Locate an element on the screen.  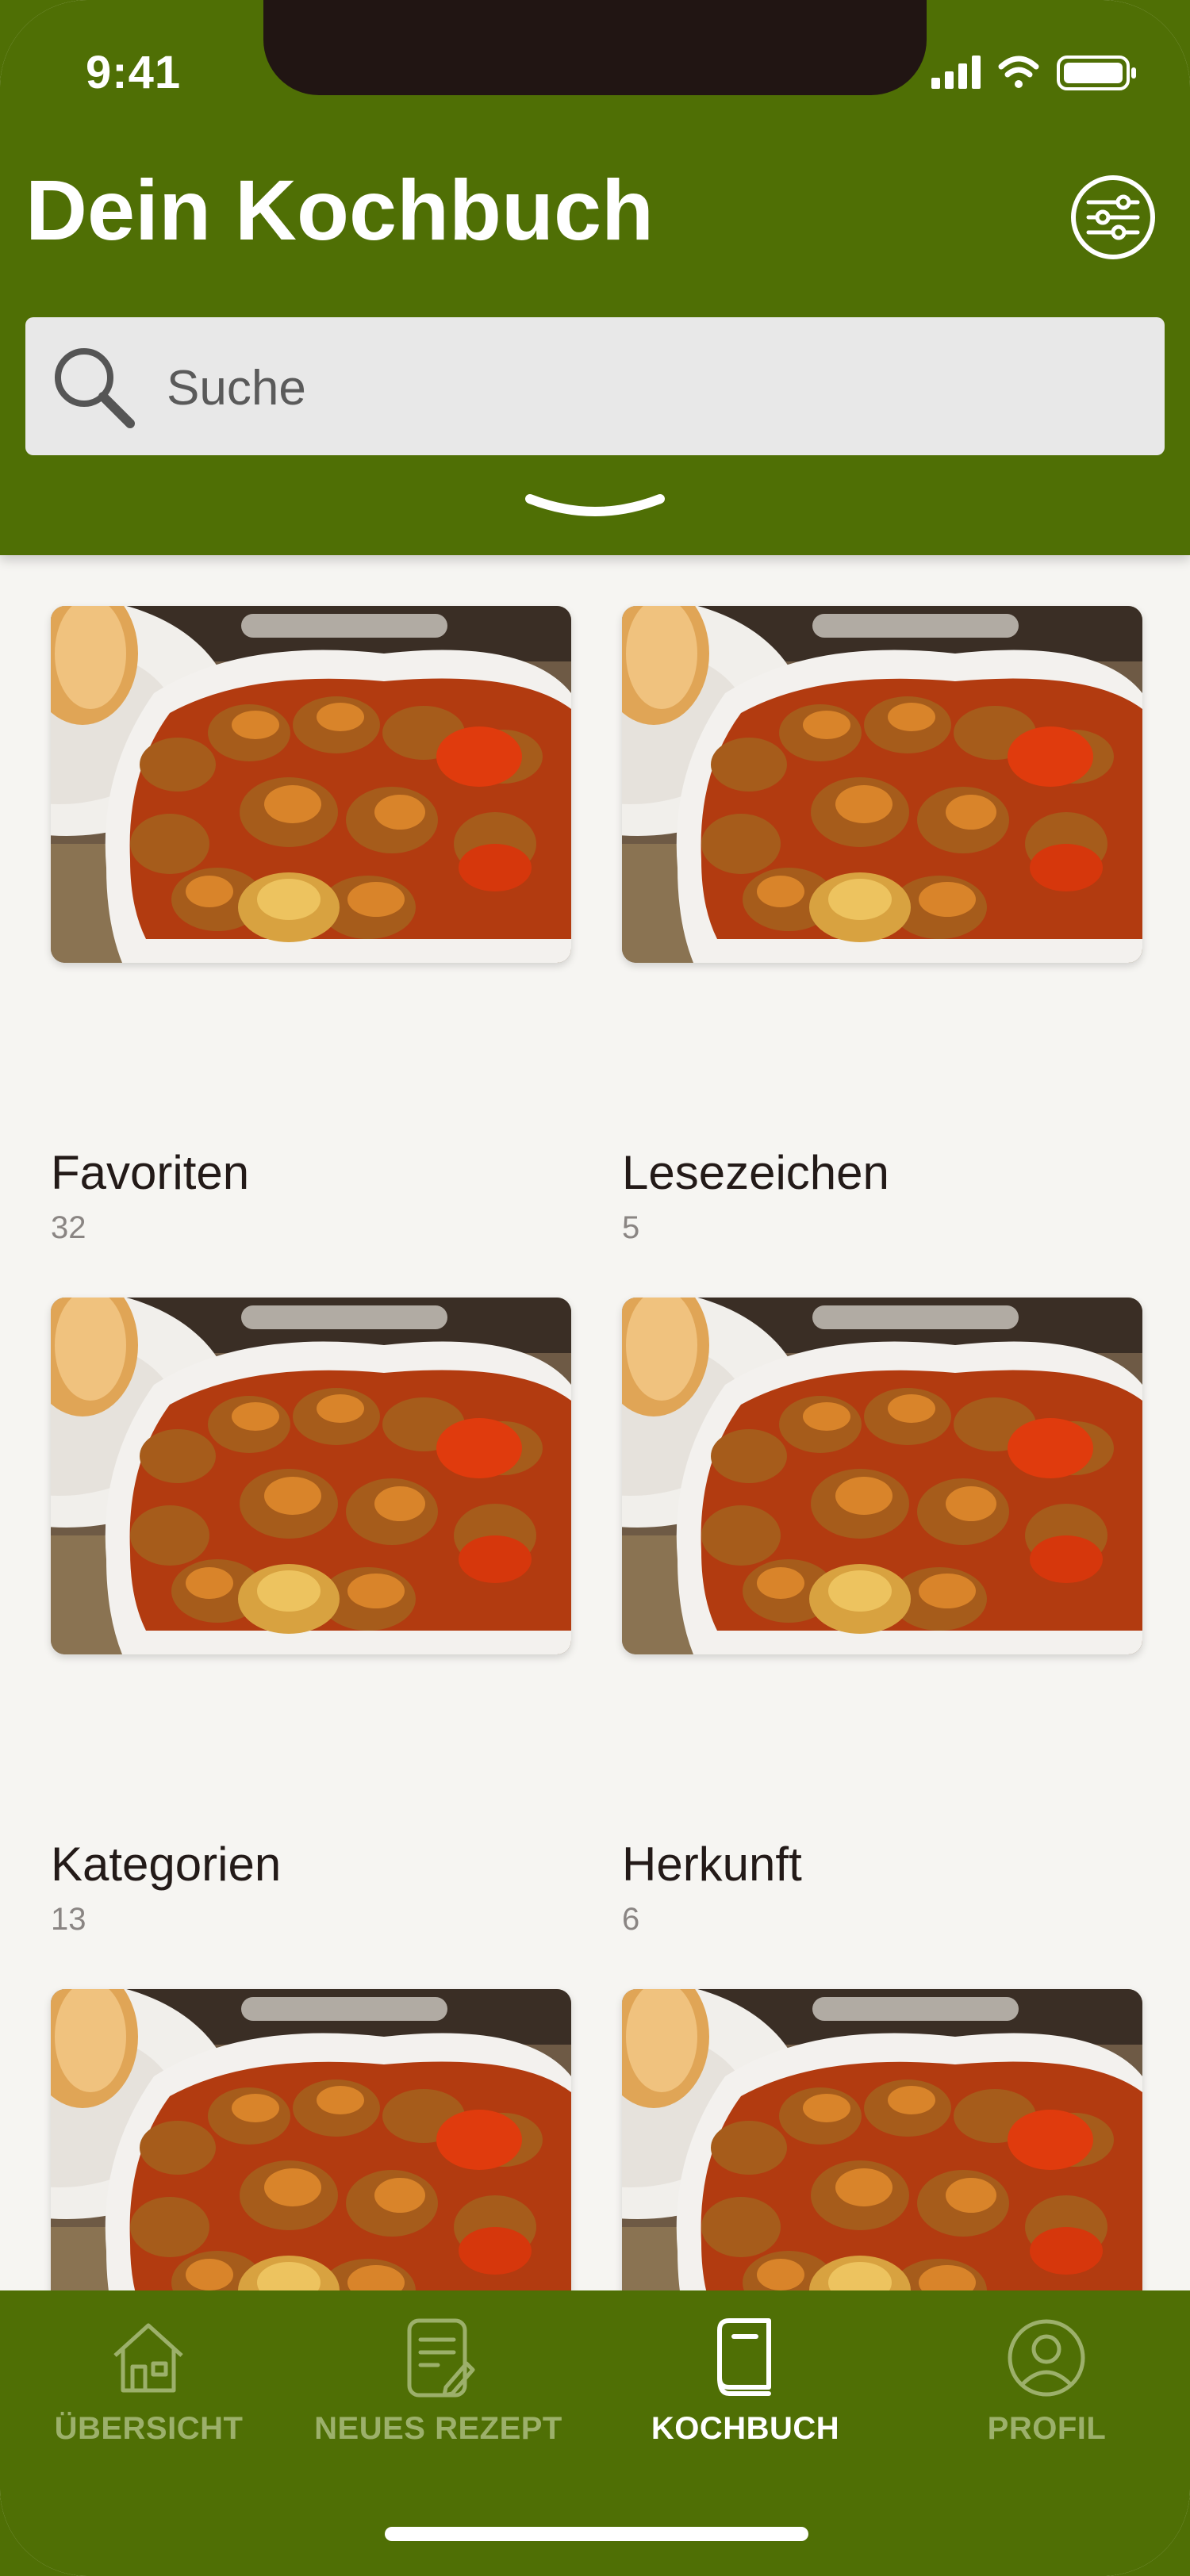
tab-label: KOCHBUCH is located at coordinates (745, 2429).